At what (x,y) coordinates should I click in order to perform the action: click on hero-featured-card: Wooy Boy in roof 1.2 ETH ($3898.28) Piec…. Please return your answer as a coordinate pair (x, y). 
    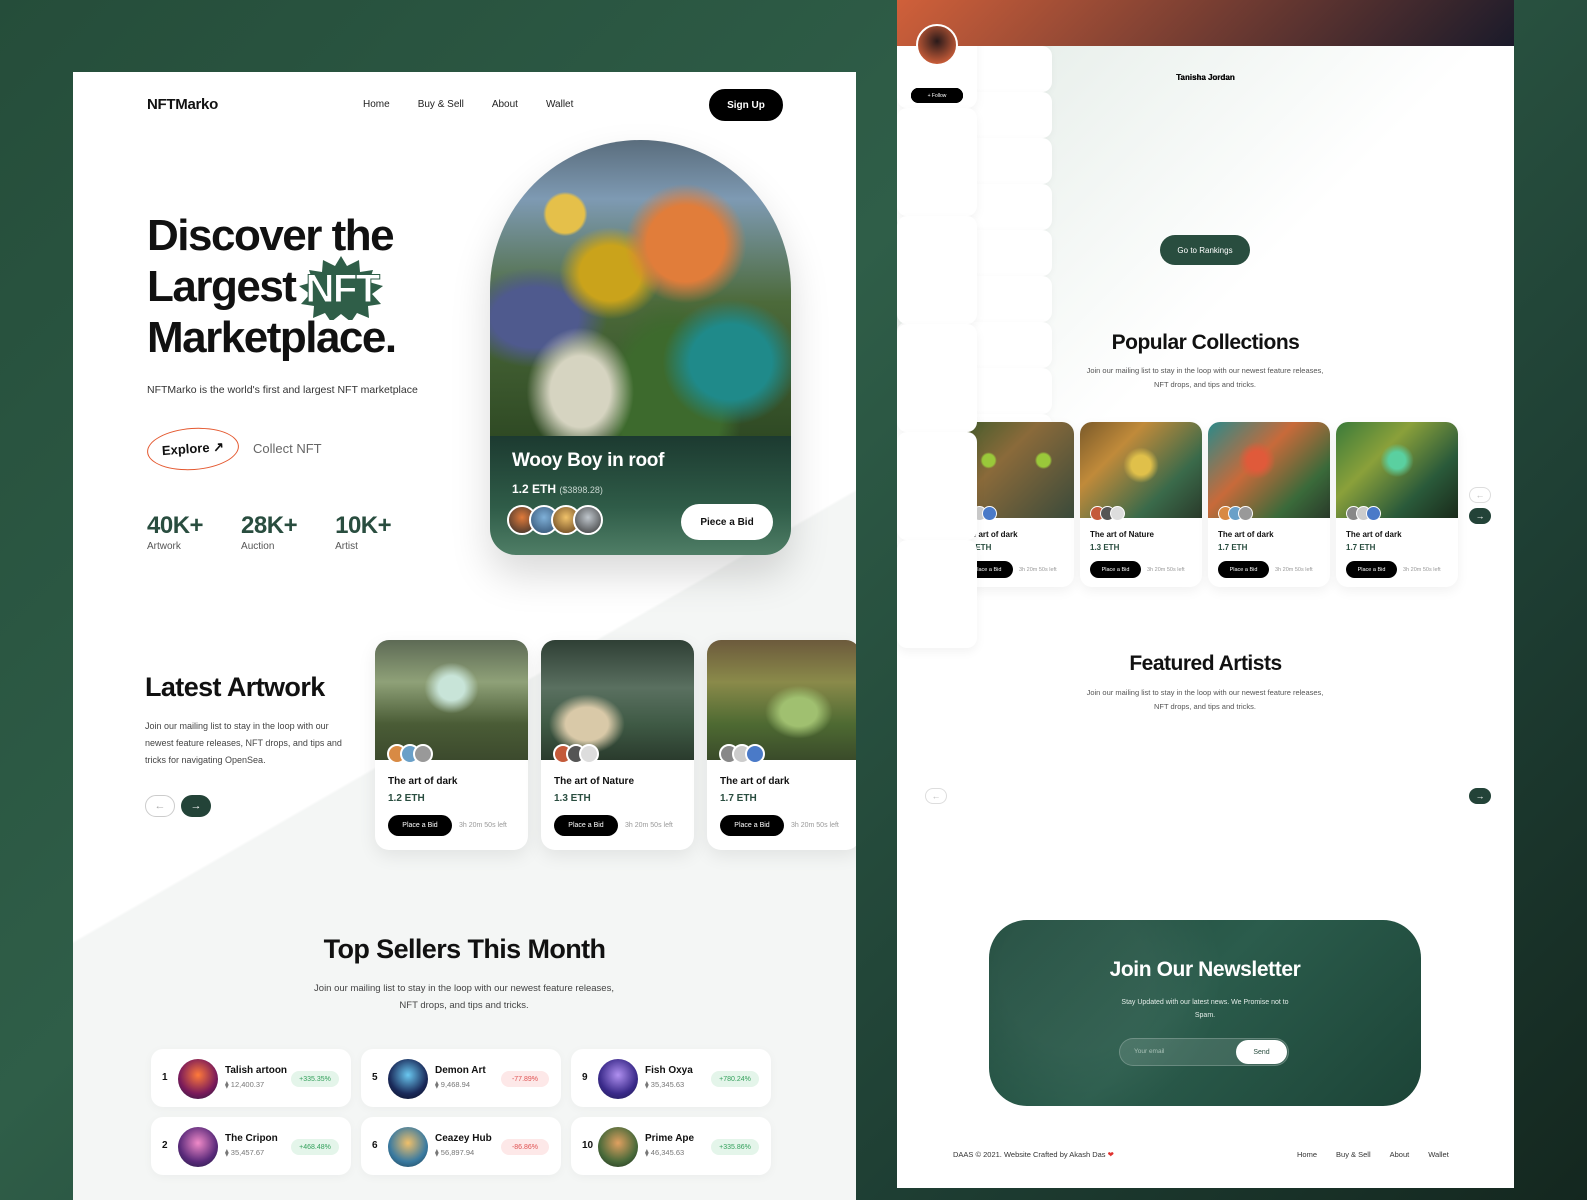
    Looking at the image, I should click on (640, 347).